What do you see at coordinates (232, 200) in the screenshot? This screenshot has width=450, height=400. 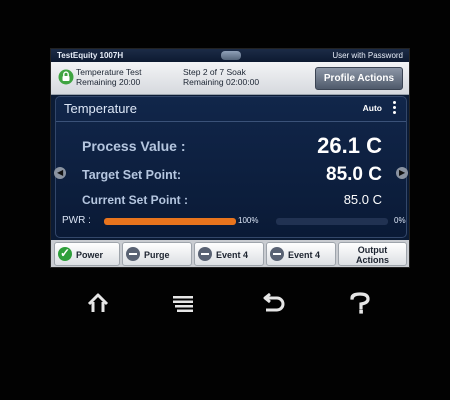 I see `current-set-point-row: Current Set Point : 85.0 C` at bounding box center [232, 200].